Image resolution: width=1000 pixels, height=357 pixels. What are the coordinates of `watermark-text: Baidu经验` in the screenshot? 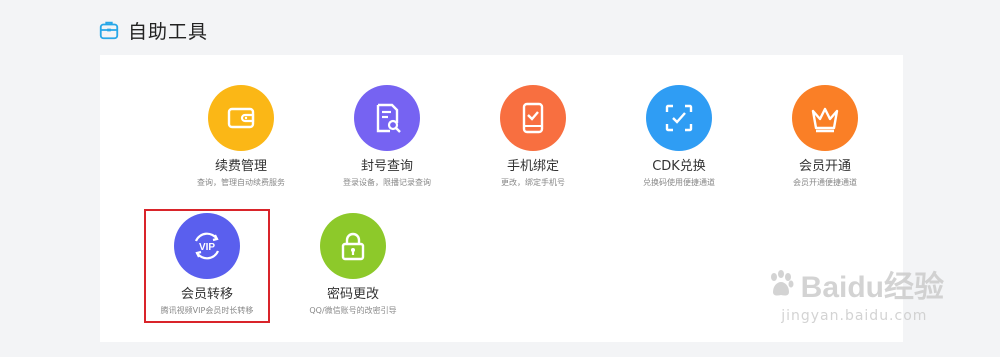 It's located at (872, 287).